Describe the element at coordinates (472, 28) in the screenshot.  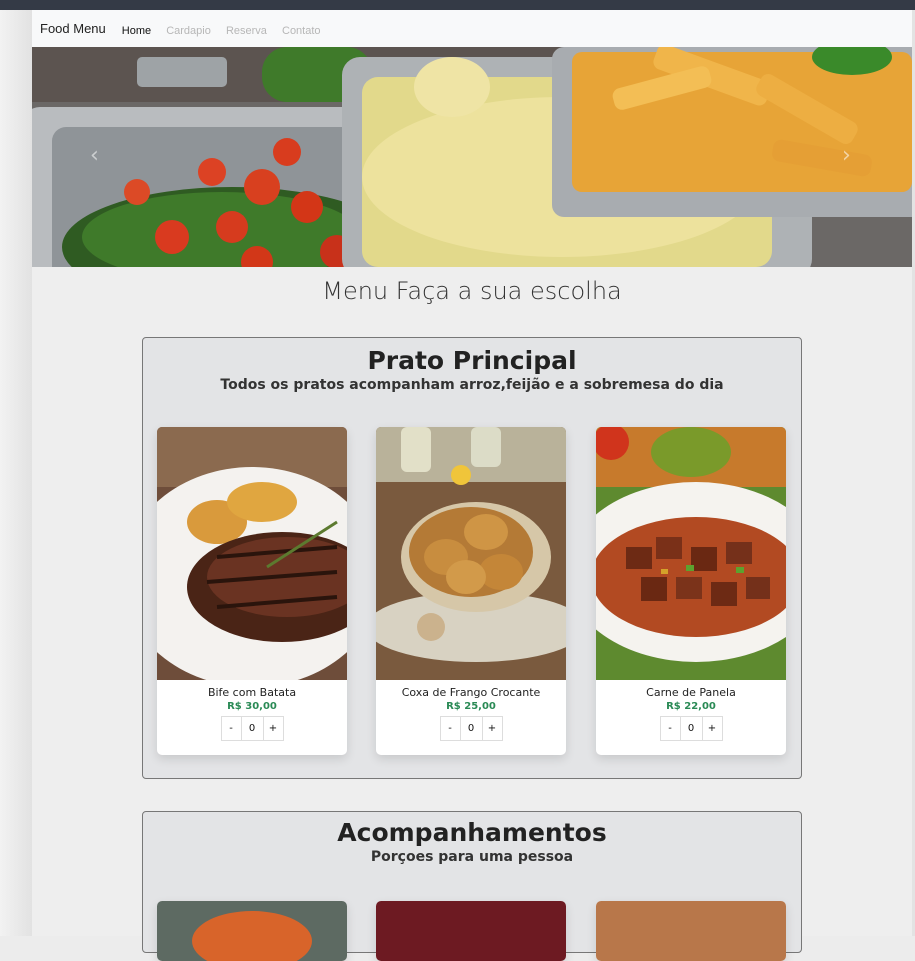
I see `navbar: Food Menu Home Cardapio Reserva Contato` at that location.